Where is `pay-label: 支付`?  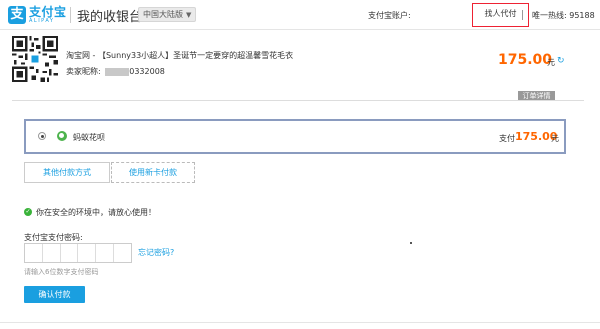
pay-label: 支付 is located at coordinates (507, 138).